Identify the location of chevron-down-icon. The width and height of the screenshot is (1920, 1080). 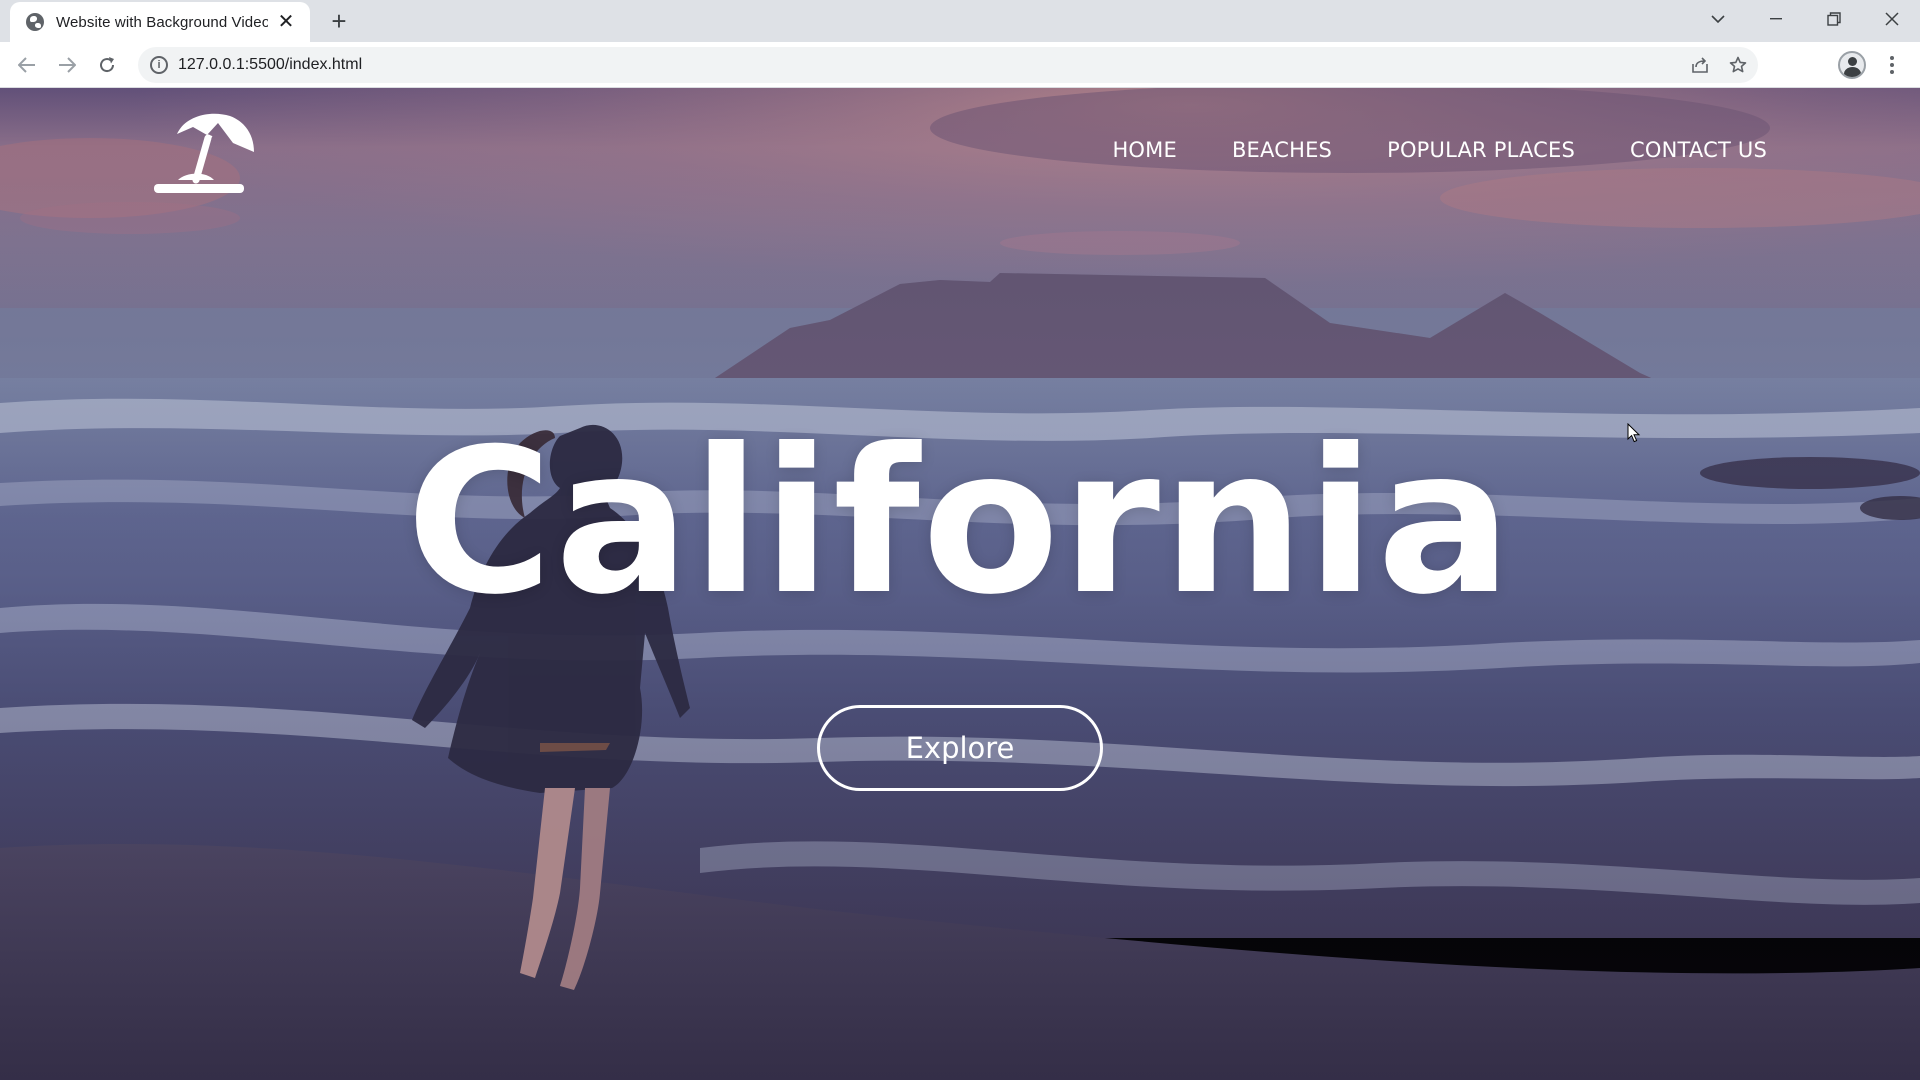
(1718, 19).